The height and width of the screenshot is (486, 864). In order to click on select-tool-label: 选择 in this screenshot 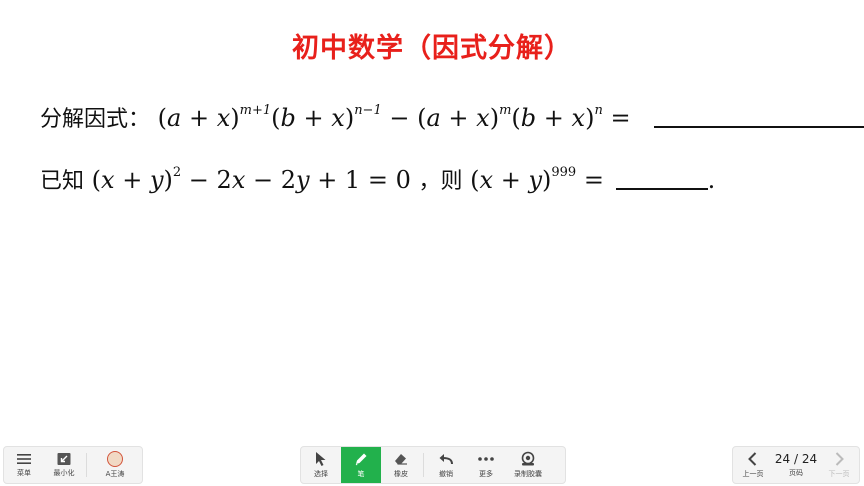, I will do `click(321, 474)`.